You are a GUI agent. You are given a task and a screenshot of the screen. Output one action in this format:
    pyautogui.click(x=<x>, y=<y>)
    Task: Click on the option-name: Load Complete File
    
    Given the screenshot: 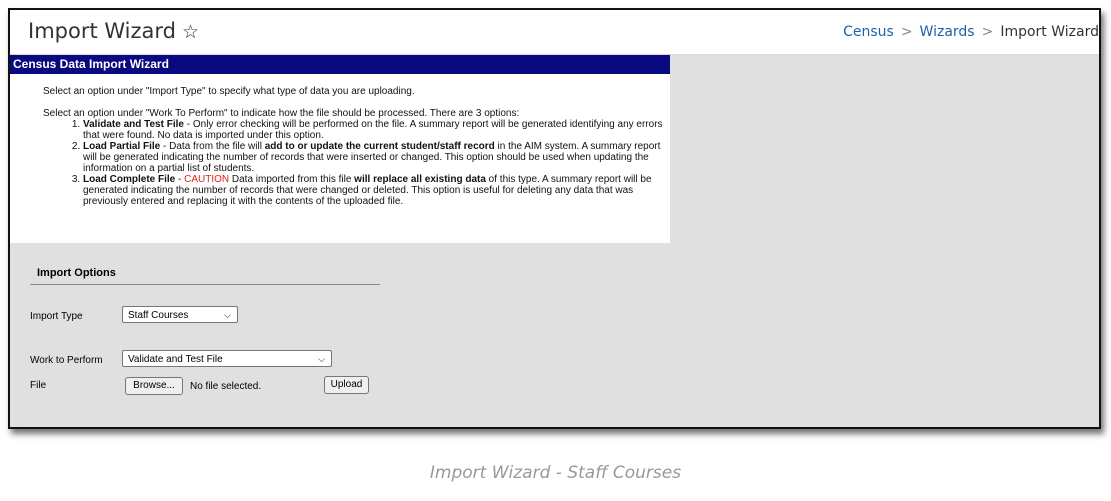 What is the action you would take?
    pyautogui.click(x=129, y=179)
    